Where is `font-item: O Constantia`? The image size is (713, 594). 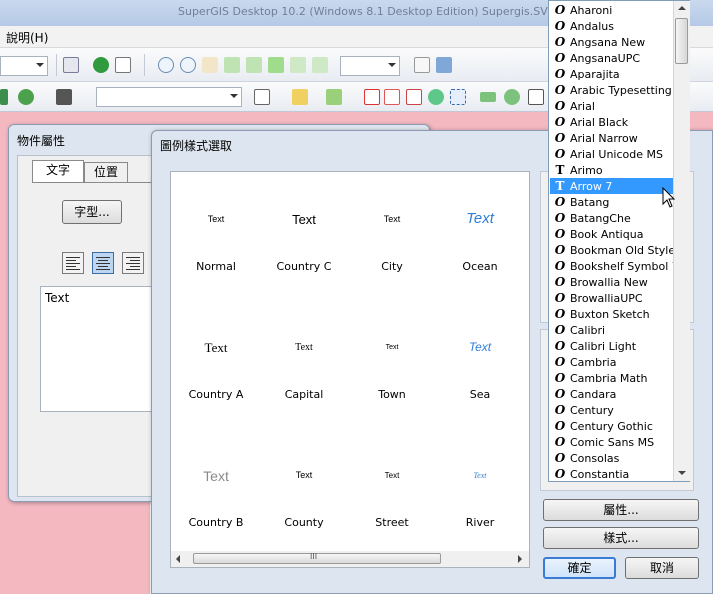
font-item: O Constantia is located at coordinates (611, 474).